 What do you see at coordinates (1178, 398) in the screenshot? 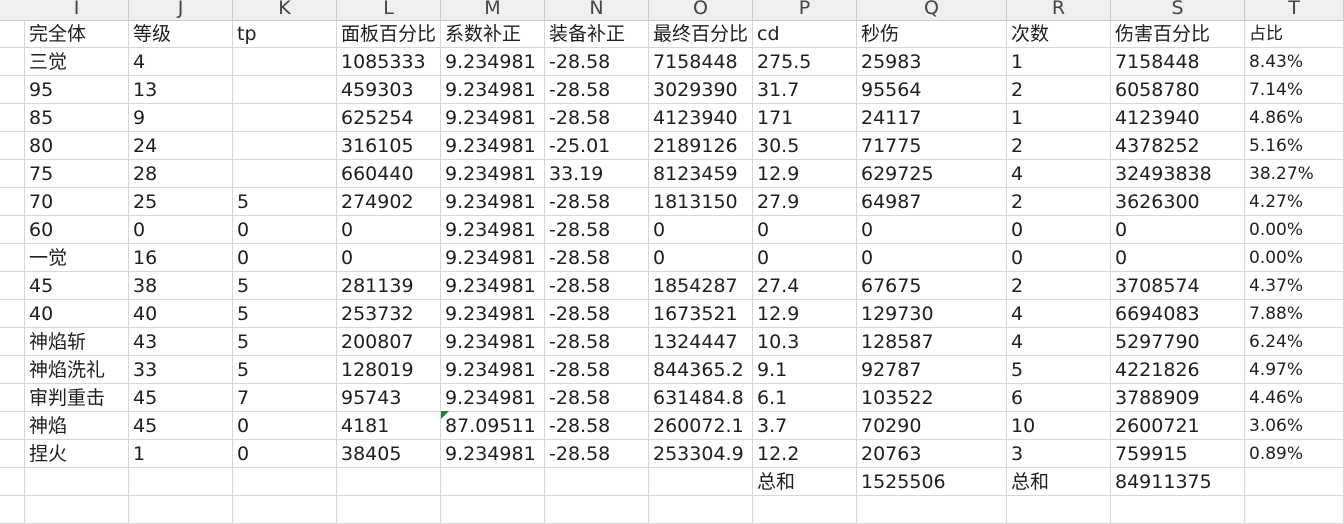
I see `cell: 3788909` at bounding box center [1178, 398].